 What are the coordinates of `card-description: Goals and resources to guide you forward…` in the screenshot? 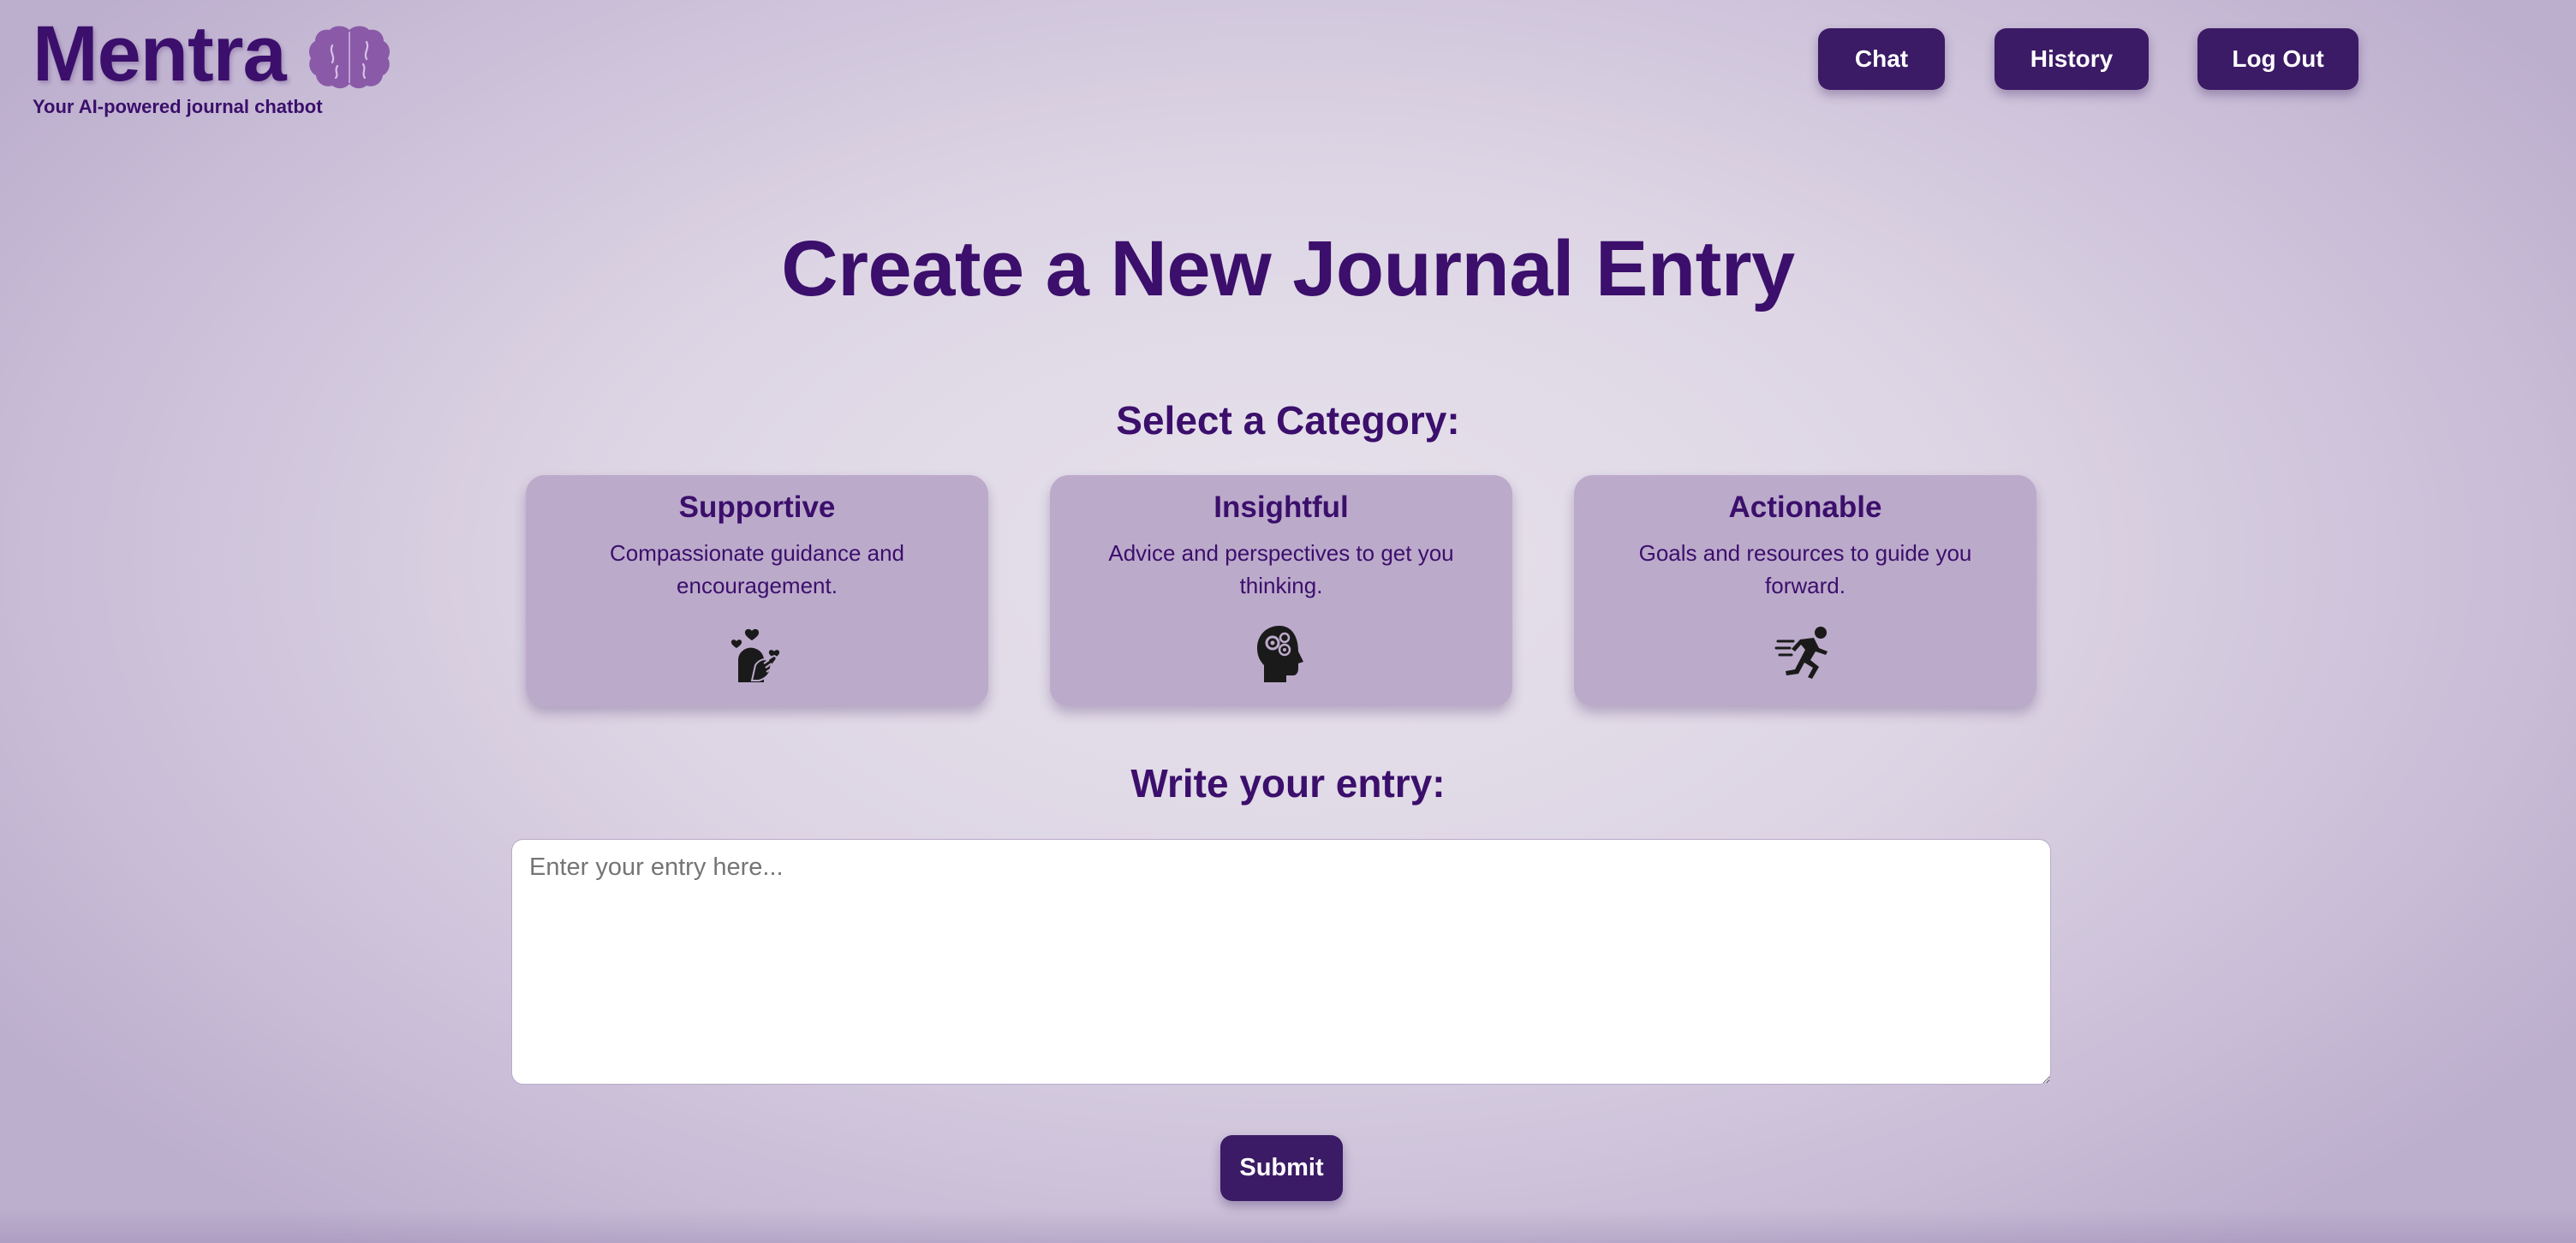 It's located at (1805, 569).